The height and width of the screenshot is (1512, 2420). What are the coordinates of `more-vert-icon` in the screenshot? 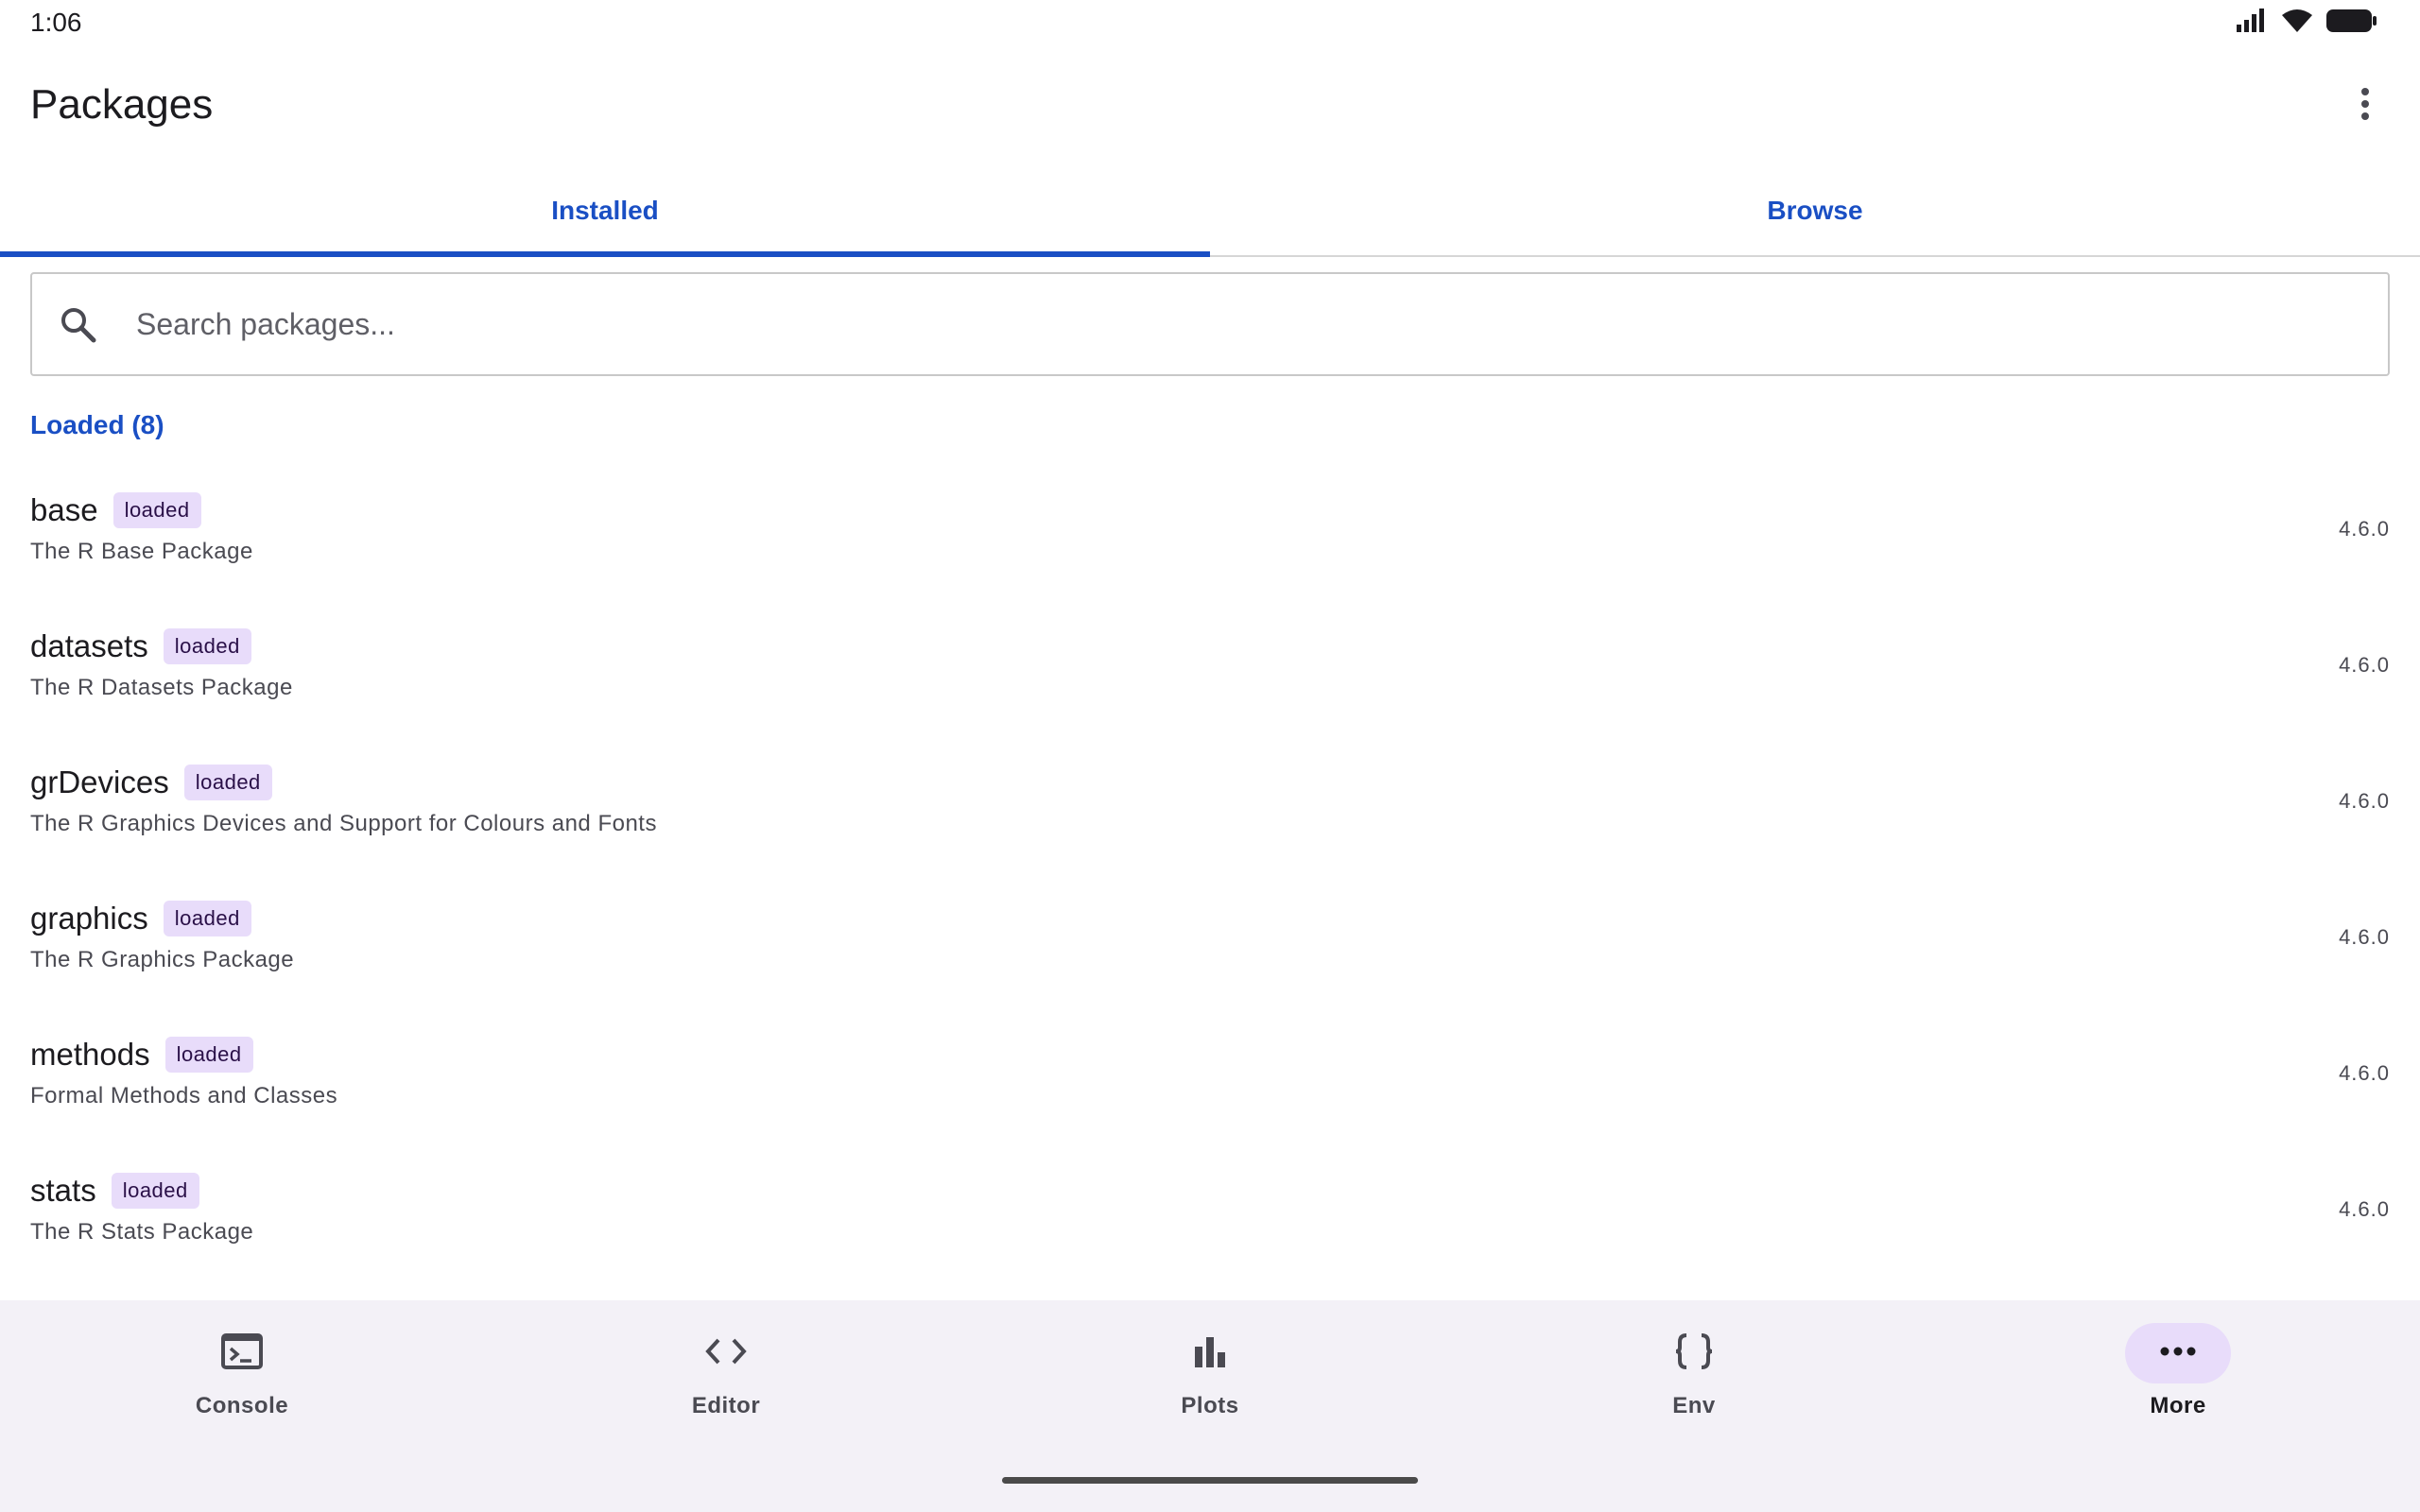 It's located at (2366, 106).